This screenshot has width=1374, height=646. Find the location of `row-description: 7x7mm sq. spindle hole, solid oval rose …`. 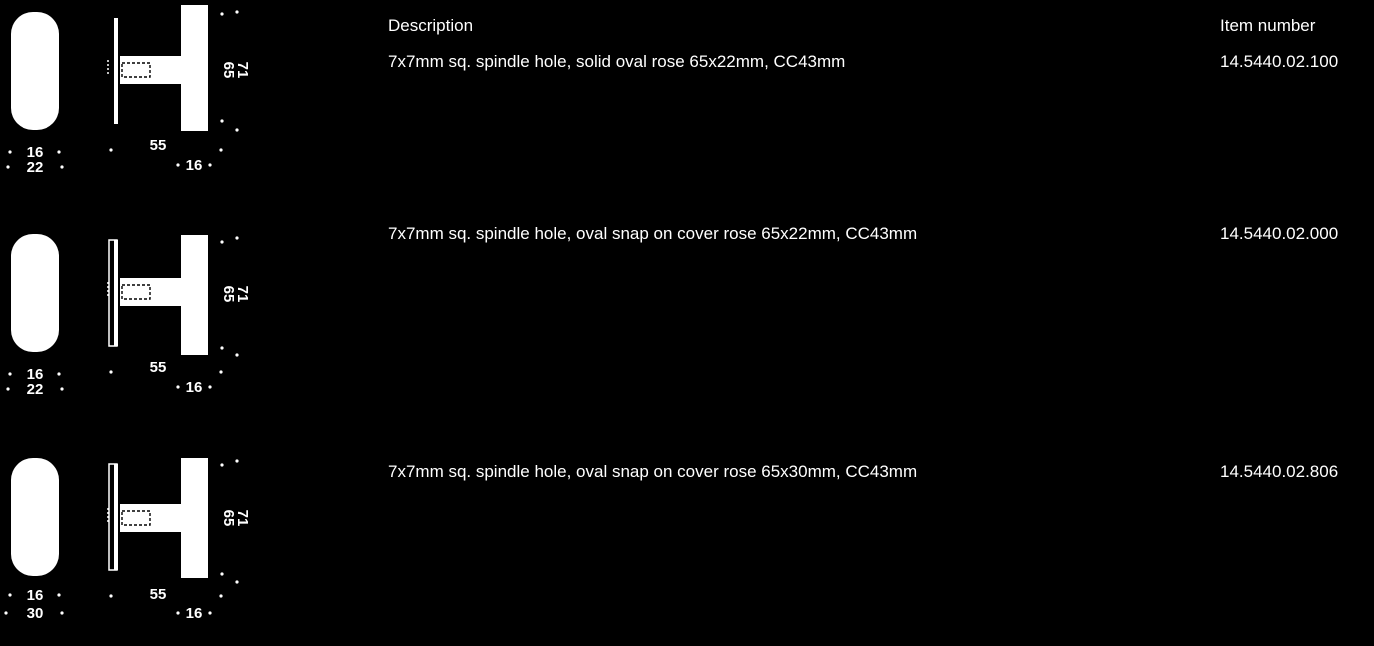

row-description: 7x7mm sq. spindle hole, solid oval rose … is located at coordinates (617, 61).